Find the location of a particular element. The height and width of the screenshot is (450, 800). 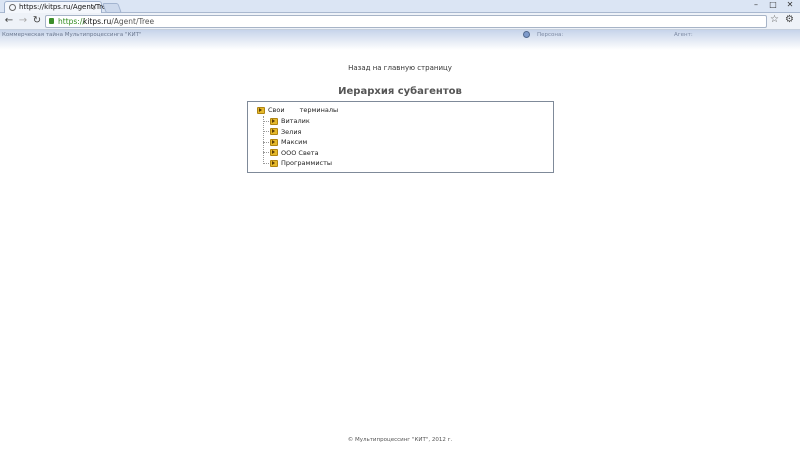

tree-node-child: ООО Света is located at coordinates (291, 153).